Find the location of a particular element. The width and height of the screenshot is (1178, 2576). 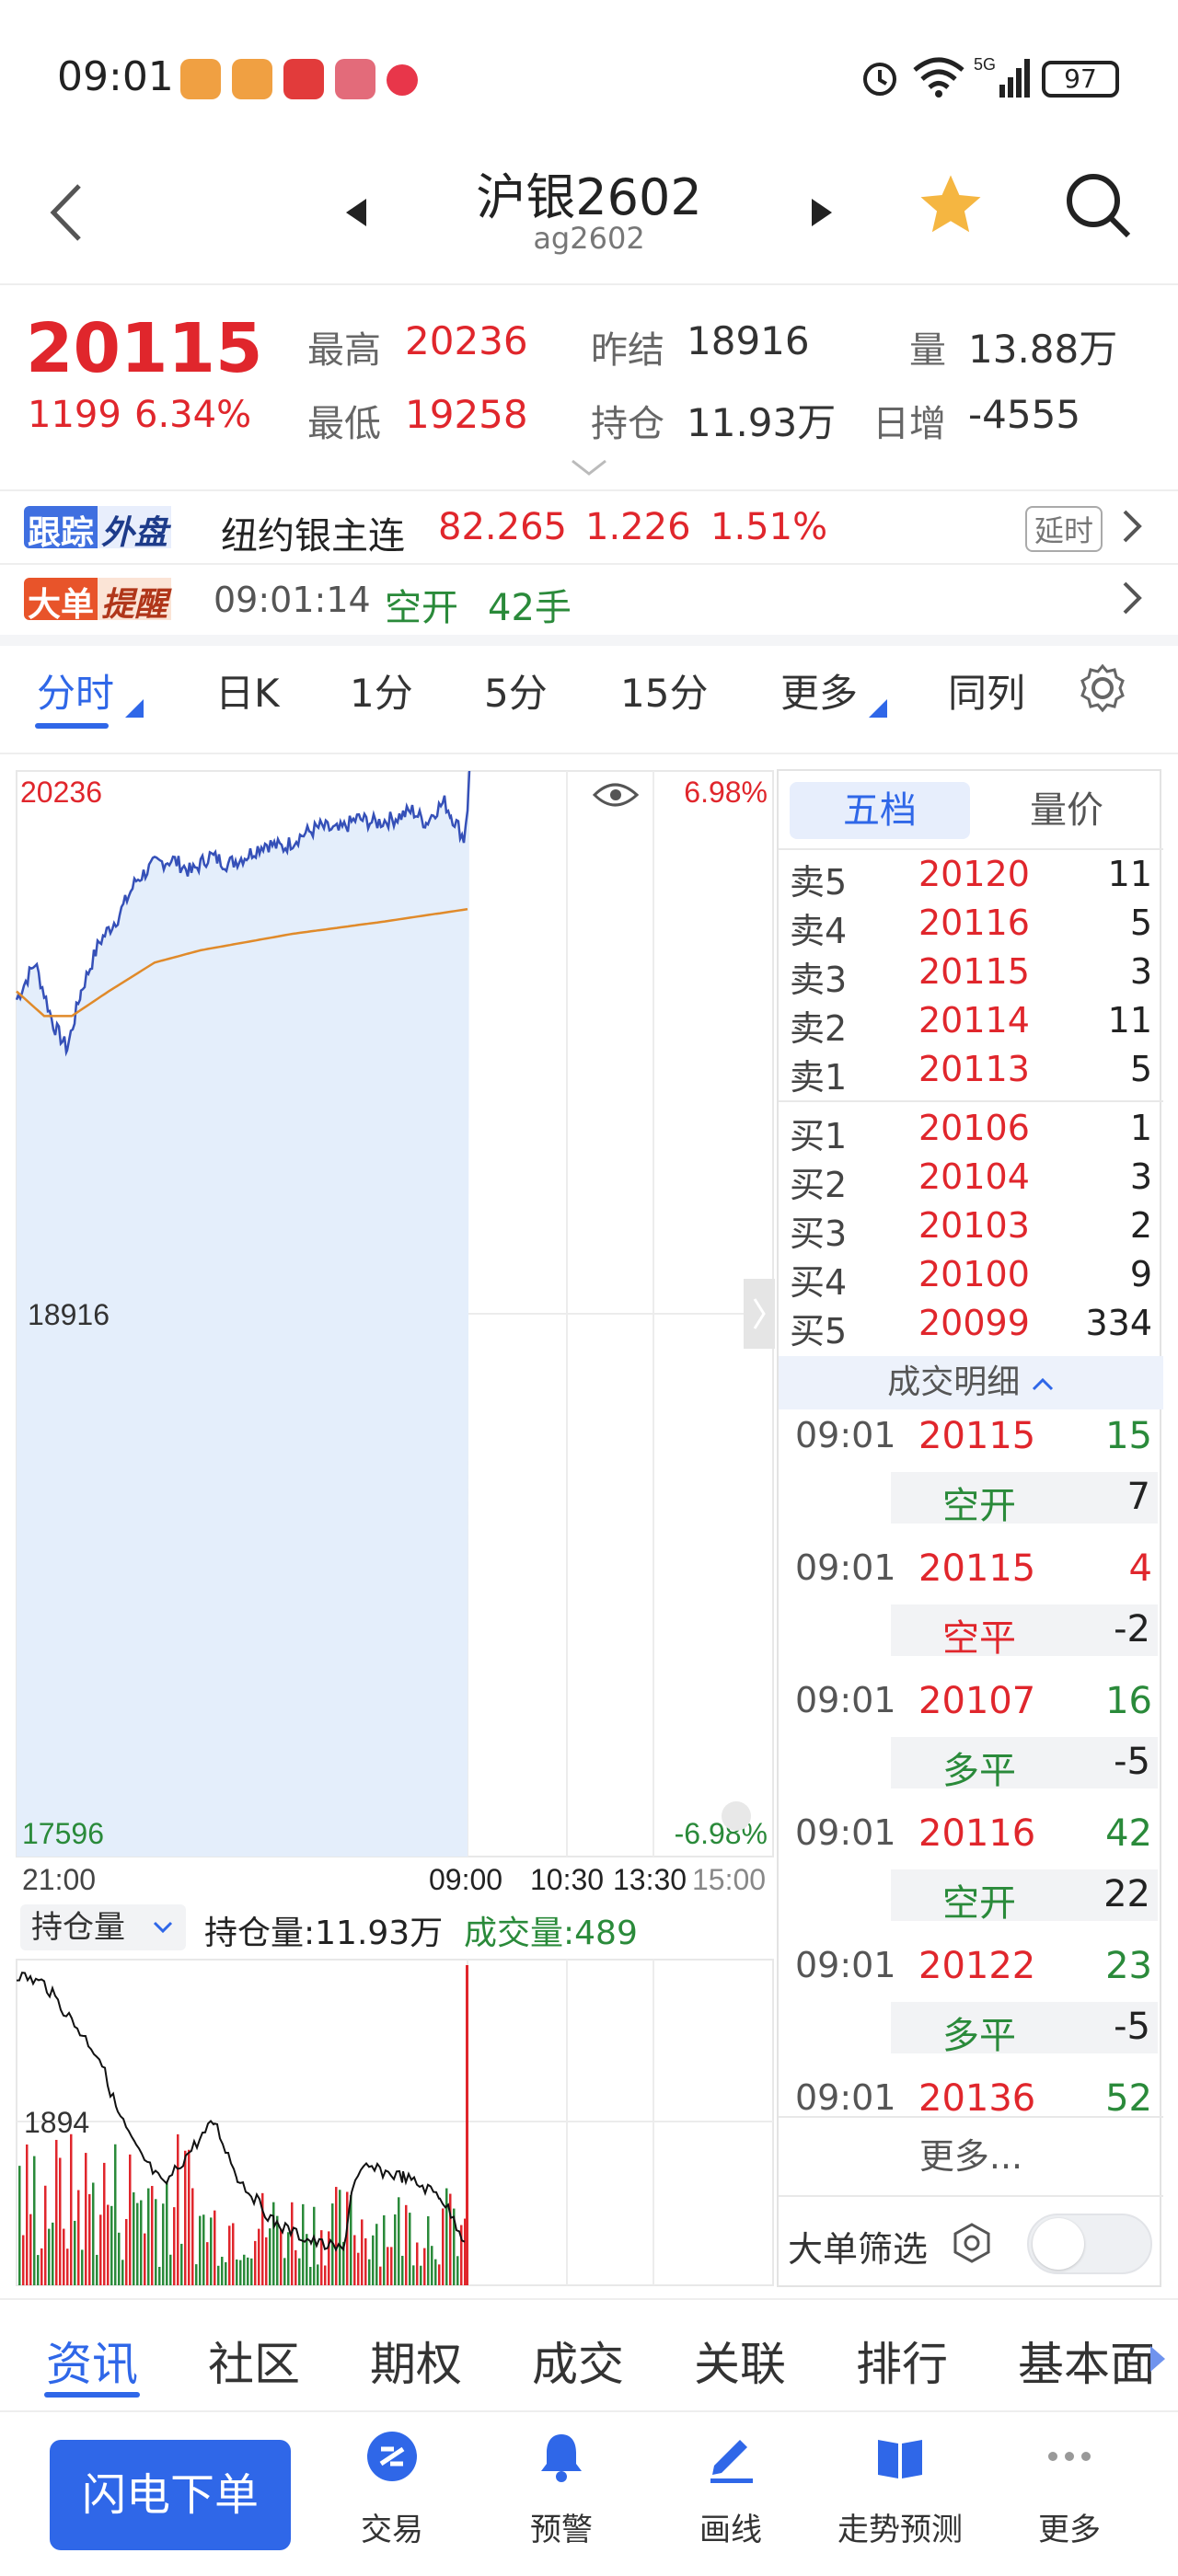

favorite-star-icon is located at coordinates (951, 205).